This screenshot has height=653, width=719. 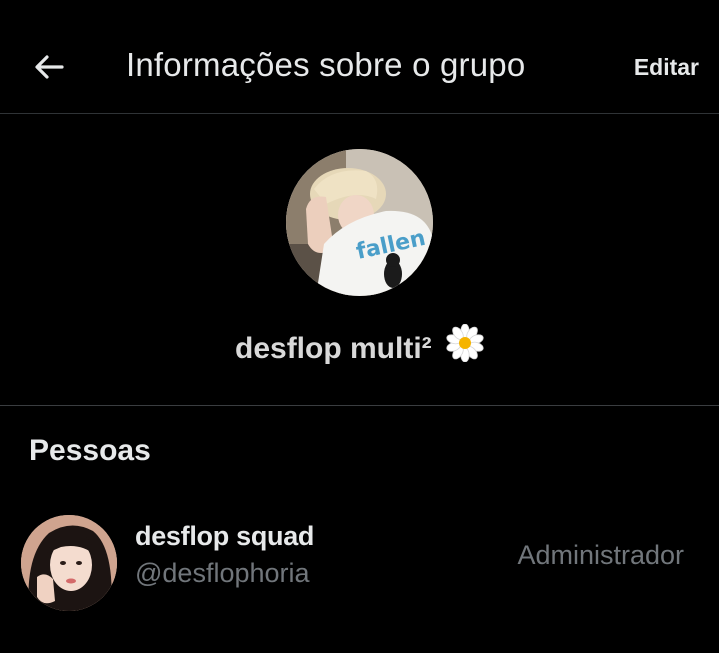 I want to click on group-name: desflop multi², so click(x=333, y=348).